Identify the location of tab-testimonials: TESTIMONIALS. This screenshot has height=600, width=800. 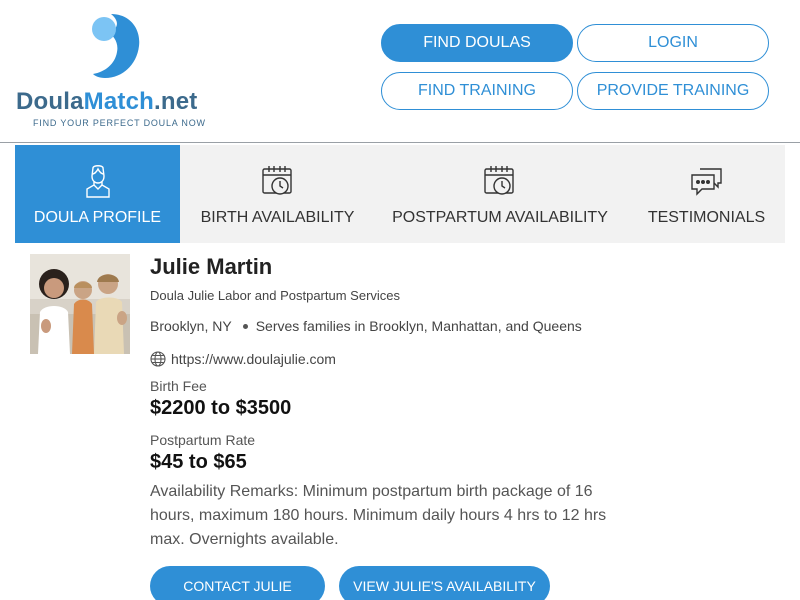
(706, 194).